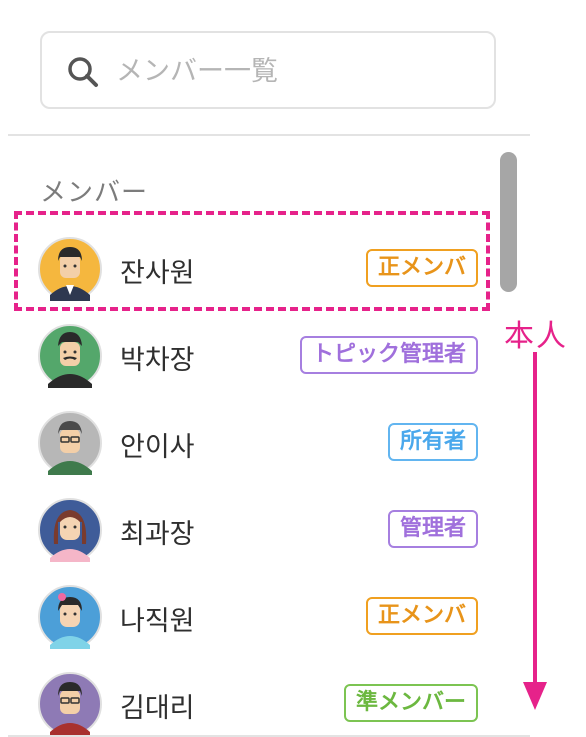 The image size is (586, 737). I want to click on member-search-box, so click(268, 70).